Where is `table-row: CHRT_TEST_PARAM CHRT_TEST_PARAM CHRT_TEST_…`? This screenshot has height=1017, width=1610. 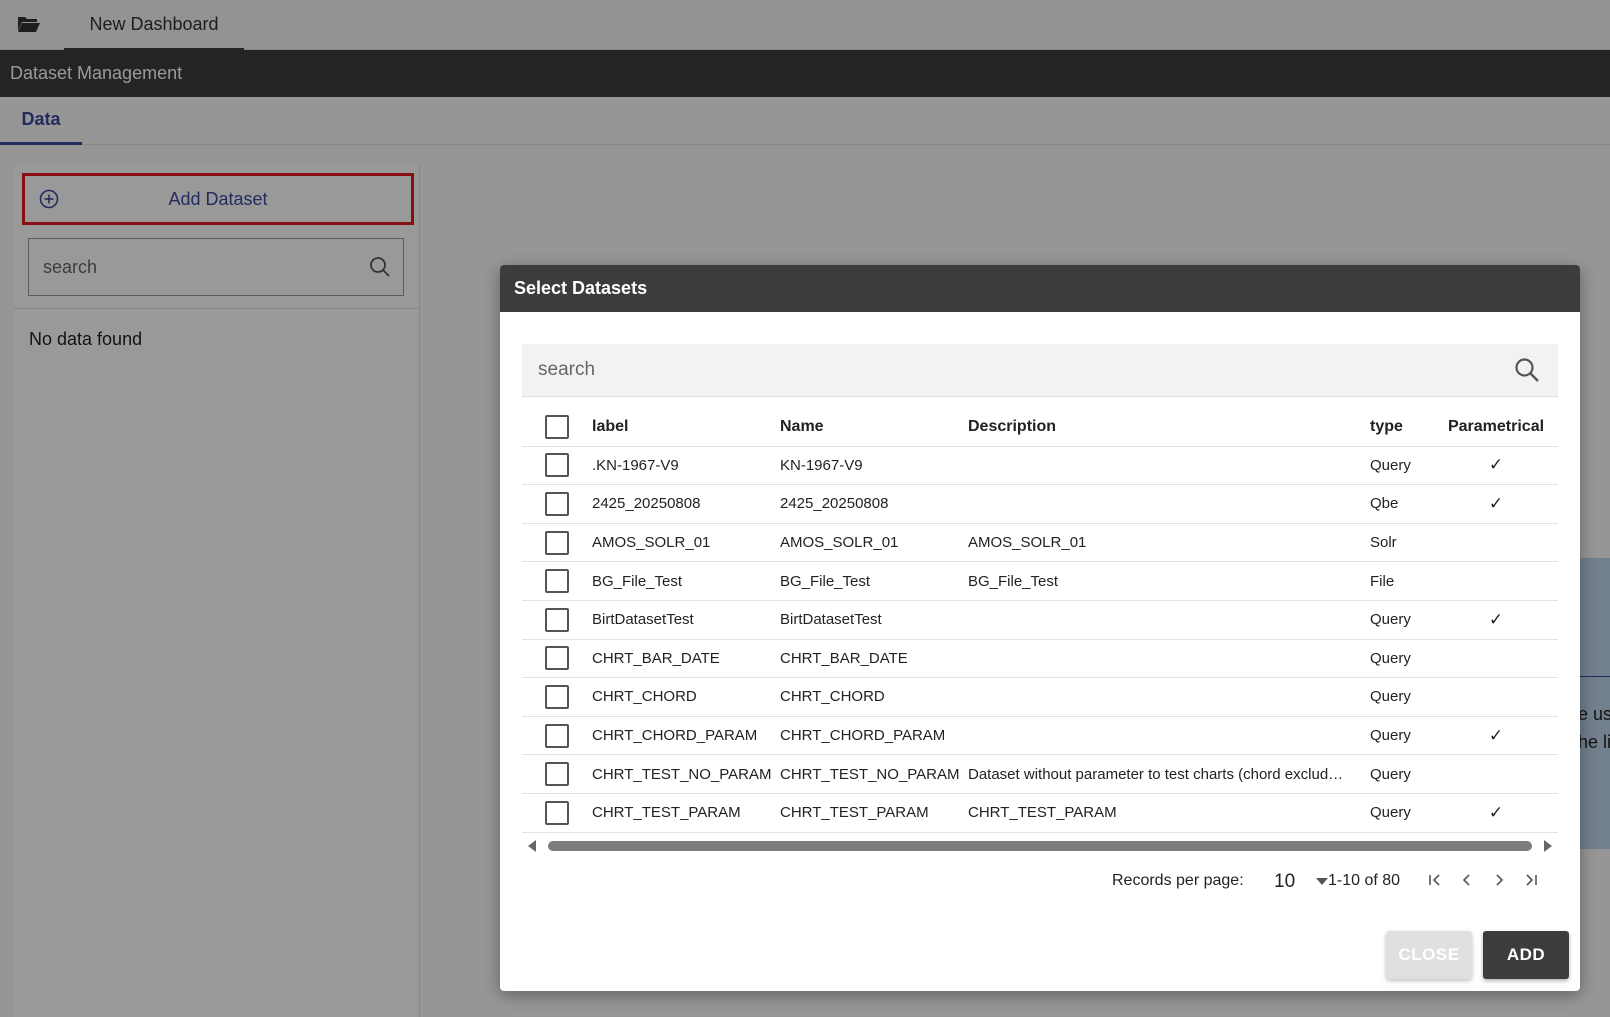
table-row: CHRT_TEST_PARAM CHRT_TEST_PARAM CHRT_TEST_… is located at coordinates (1040, 813).